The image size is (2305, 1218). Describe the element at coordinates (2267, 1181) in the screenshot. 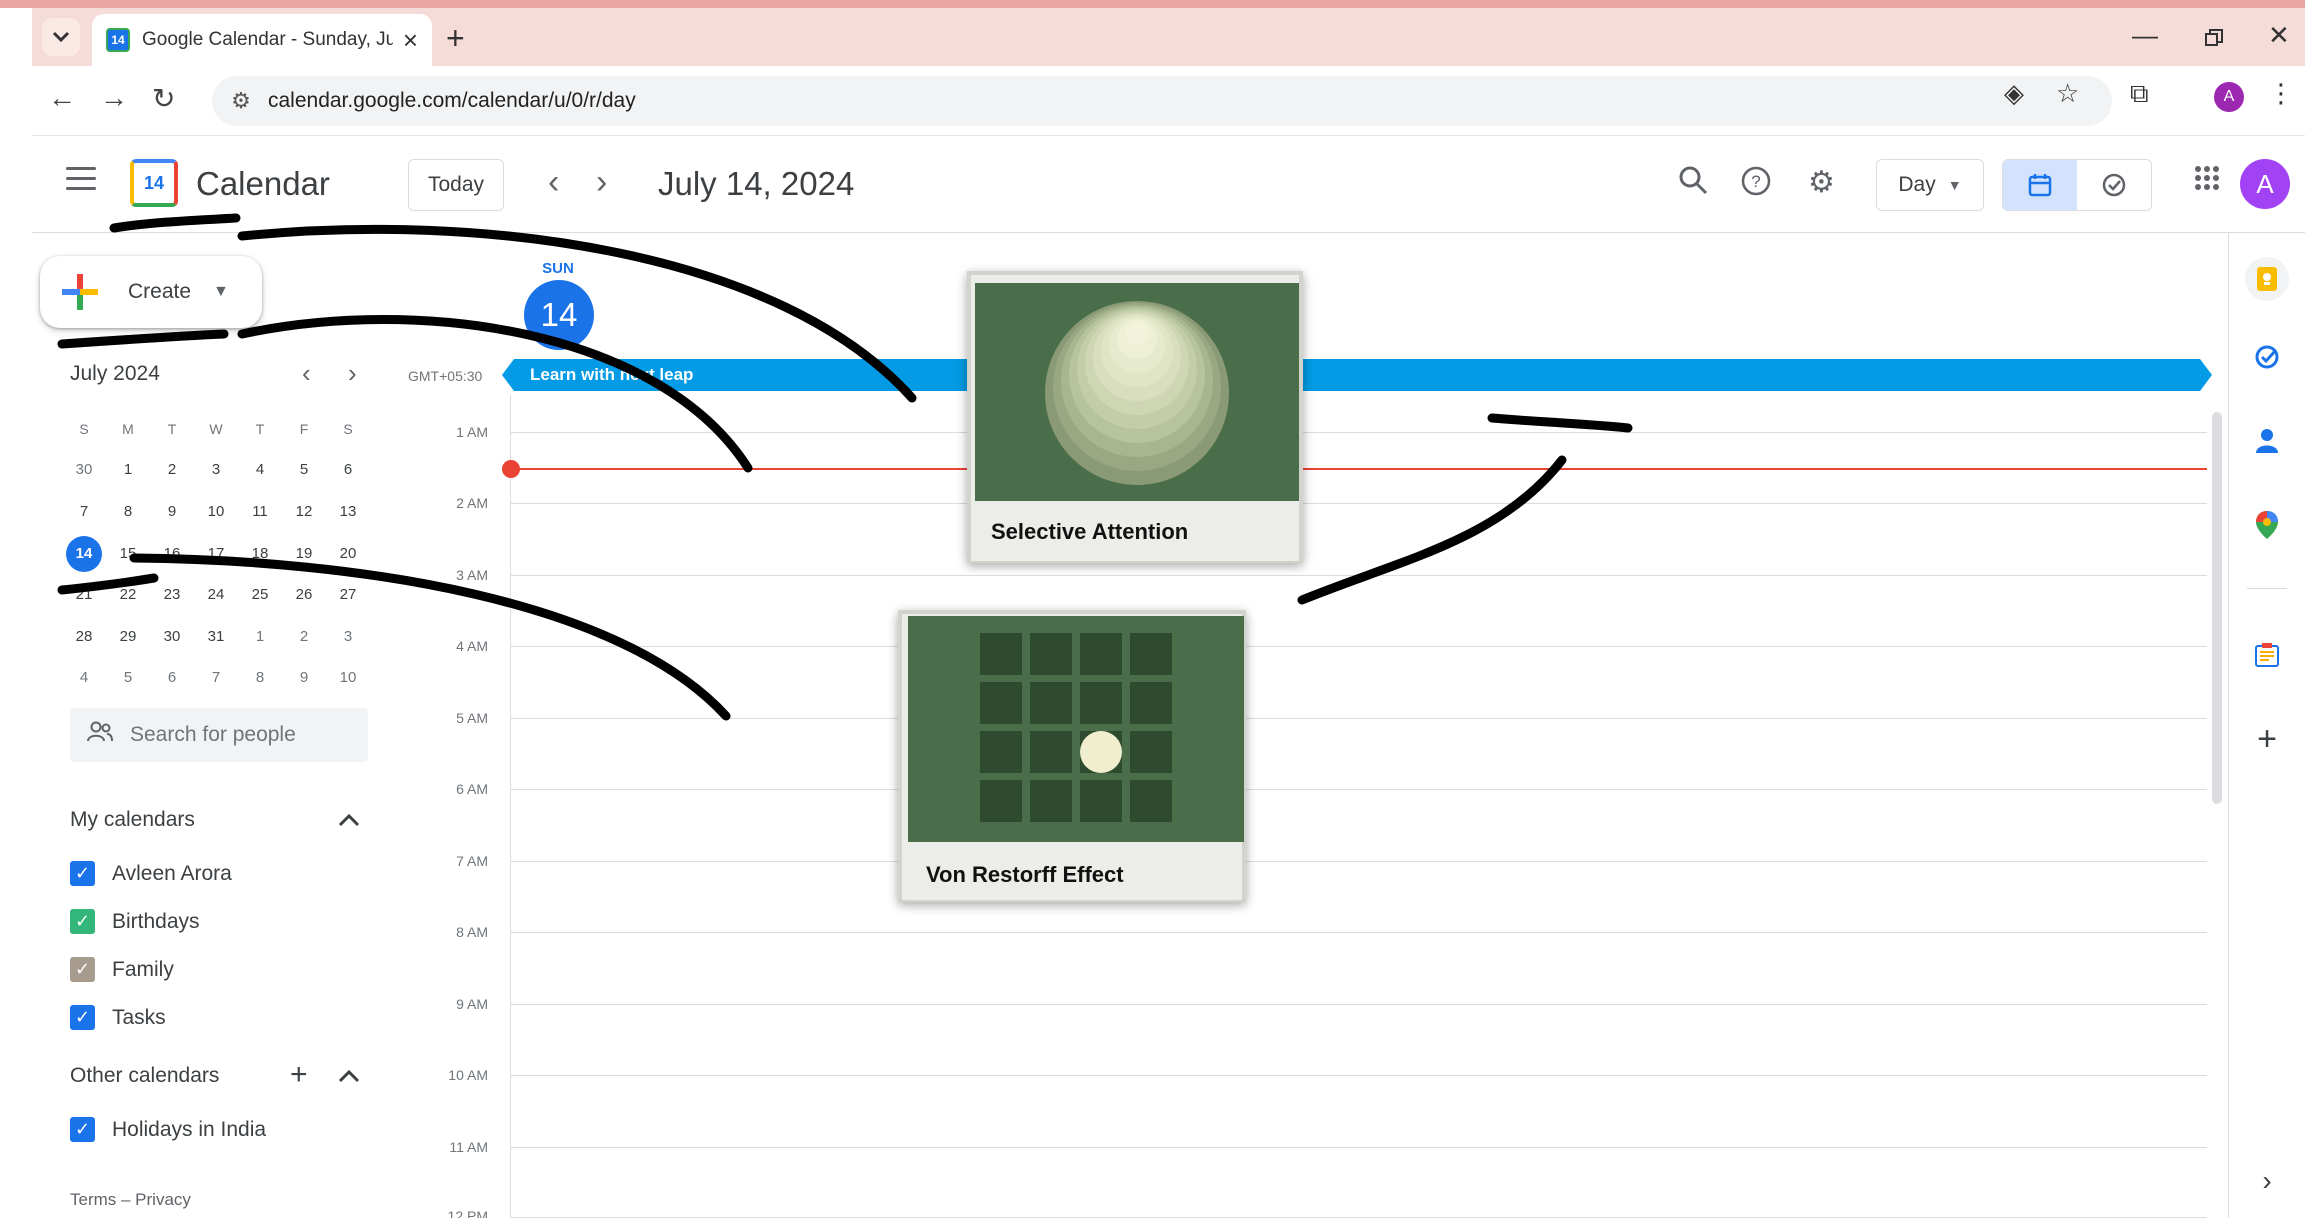

I see `expand-panel-icon: ›` at that location.